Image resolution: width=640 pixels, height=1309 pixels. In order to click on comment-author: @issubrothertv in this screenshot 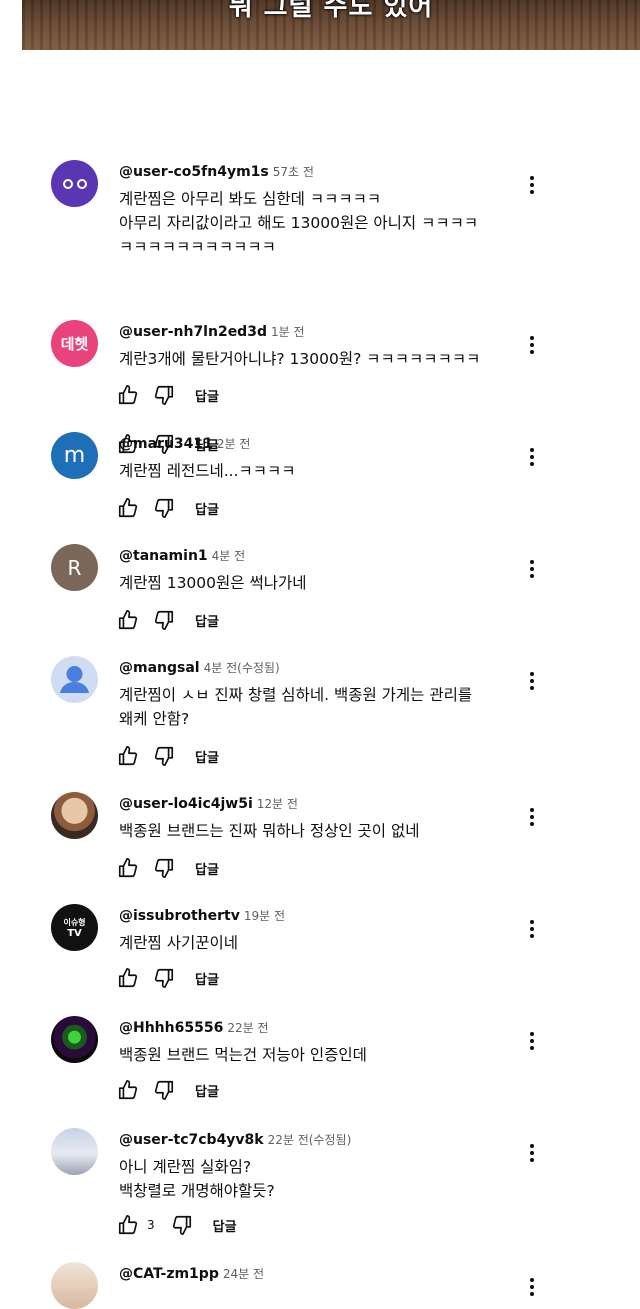, I will do `click(179, 916)`.